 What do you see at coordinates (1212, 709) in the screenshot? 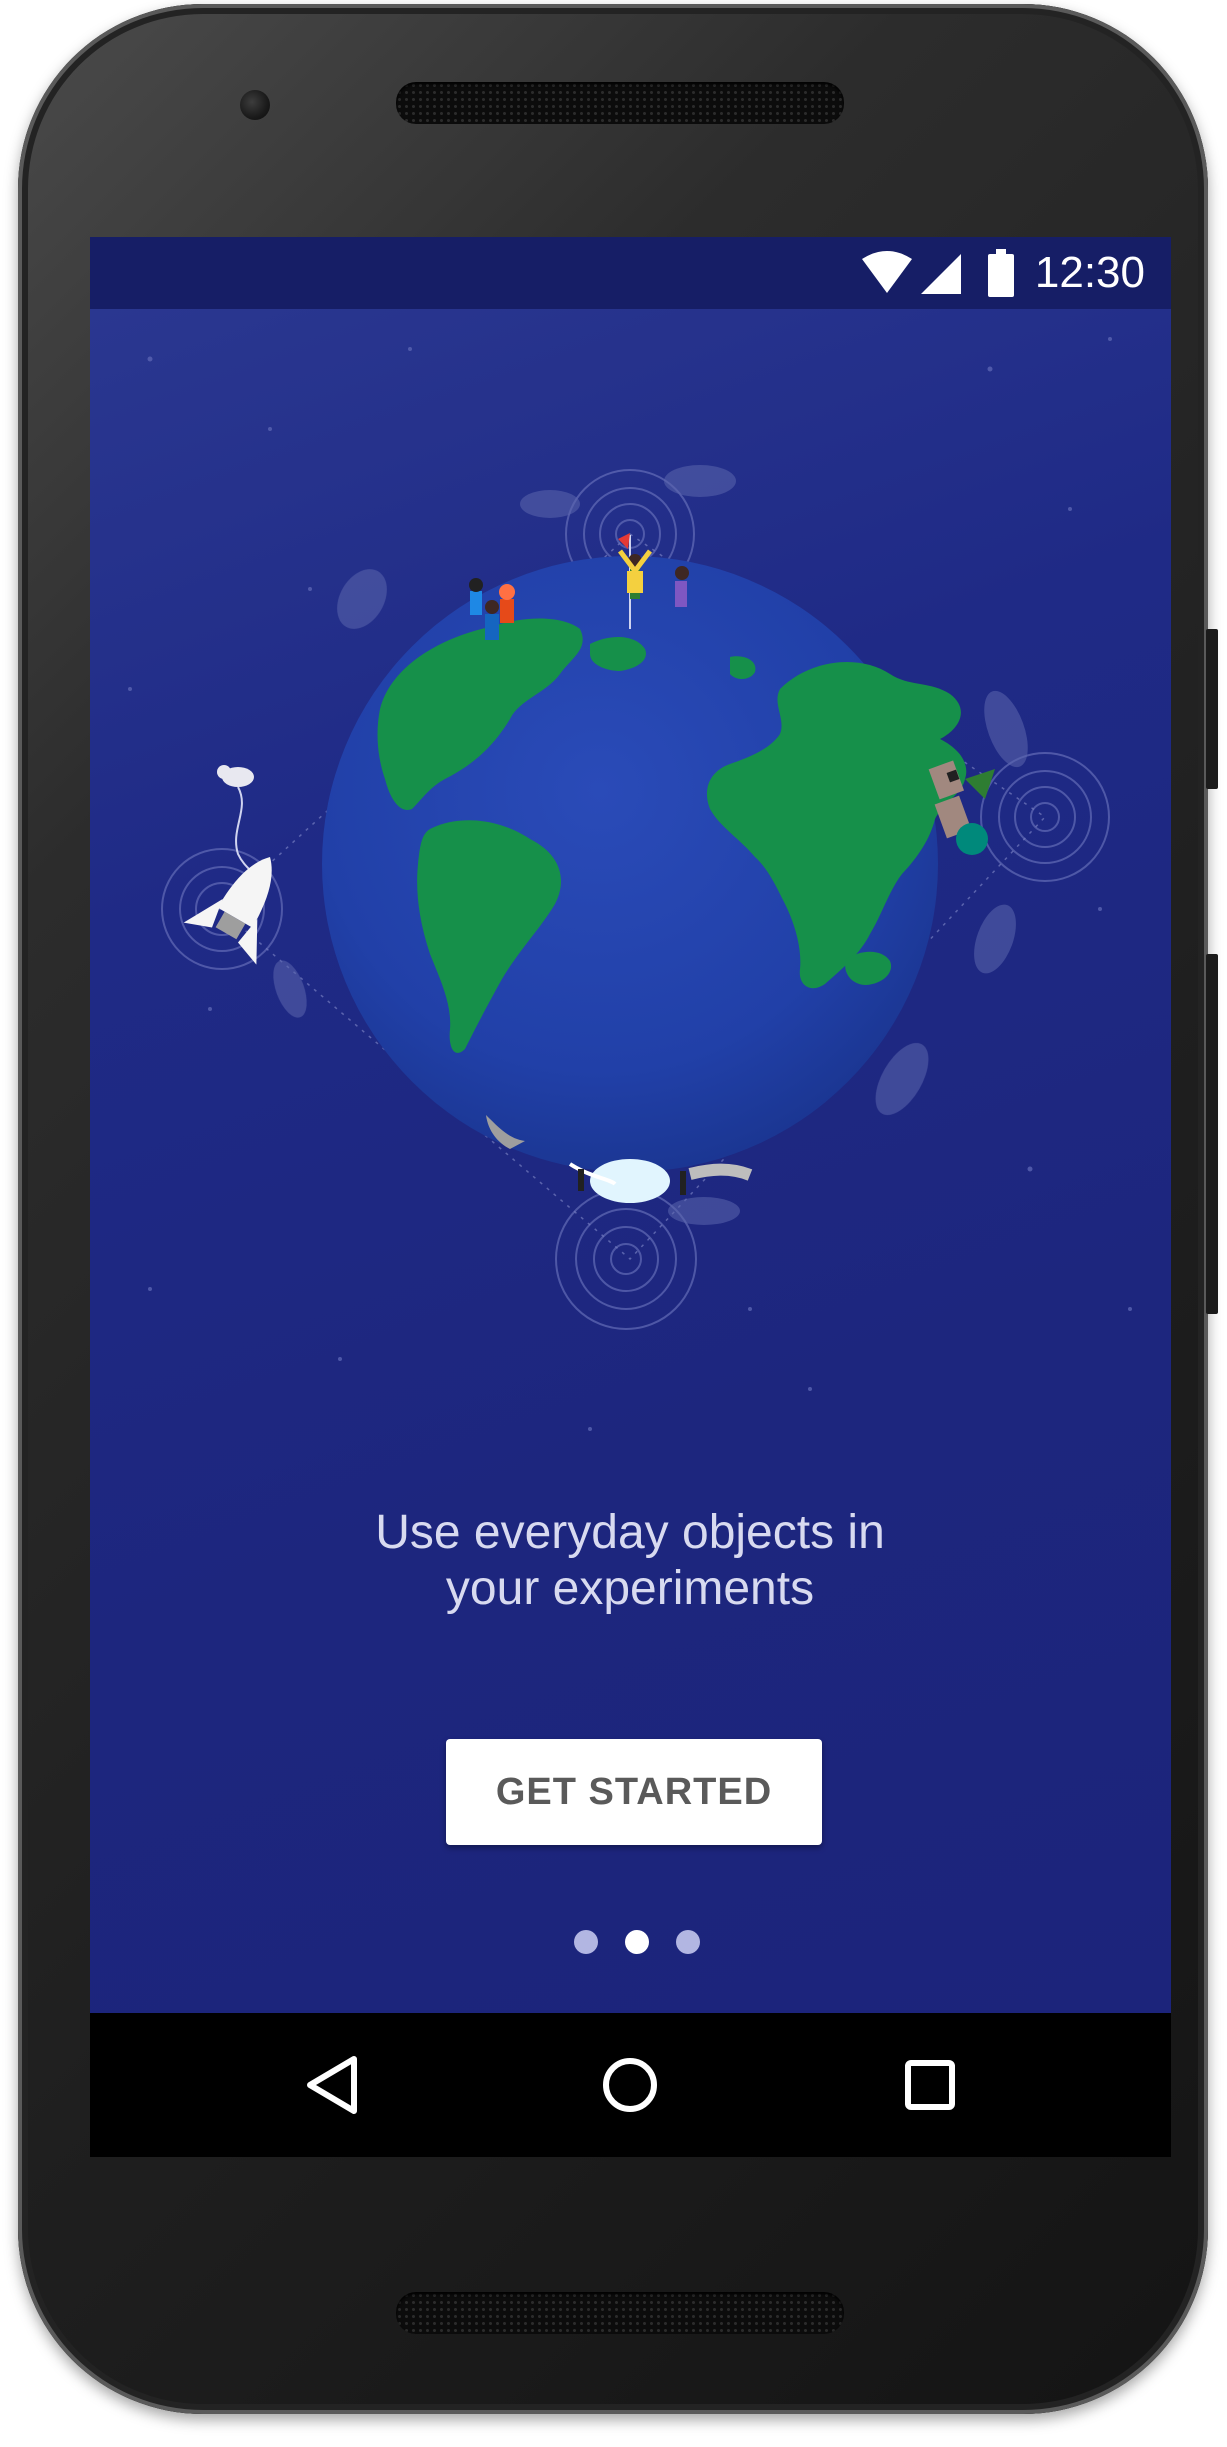
I see `power-button` at bounding box center [1212, 709].